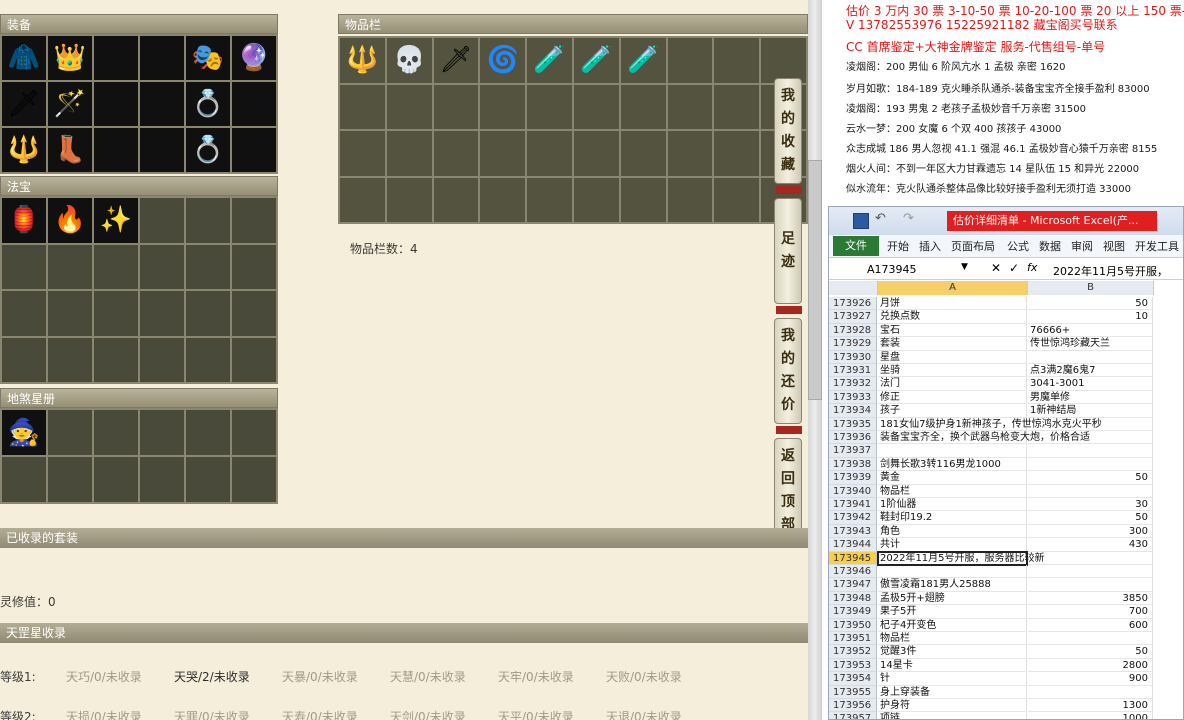 The width and height of the screenshot is (1184, 720). What do you see at coordinates (952, 706) in the screenshot?
I see `cell-a: 护身符` at bounding box center [952, 706].